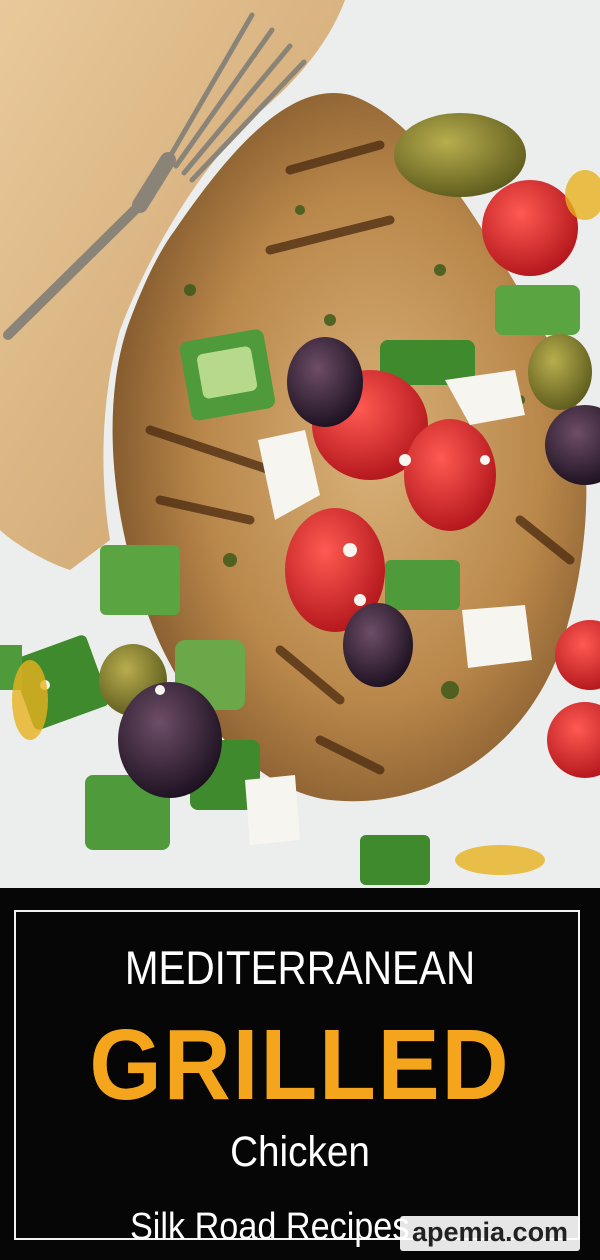 The image size is (600, 1260). Describe the element at coordinates (300, 967) in the screenshot. I see `title-line-mediterranean: MEDITERRANEAN` at that location.